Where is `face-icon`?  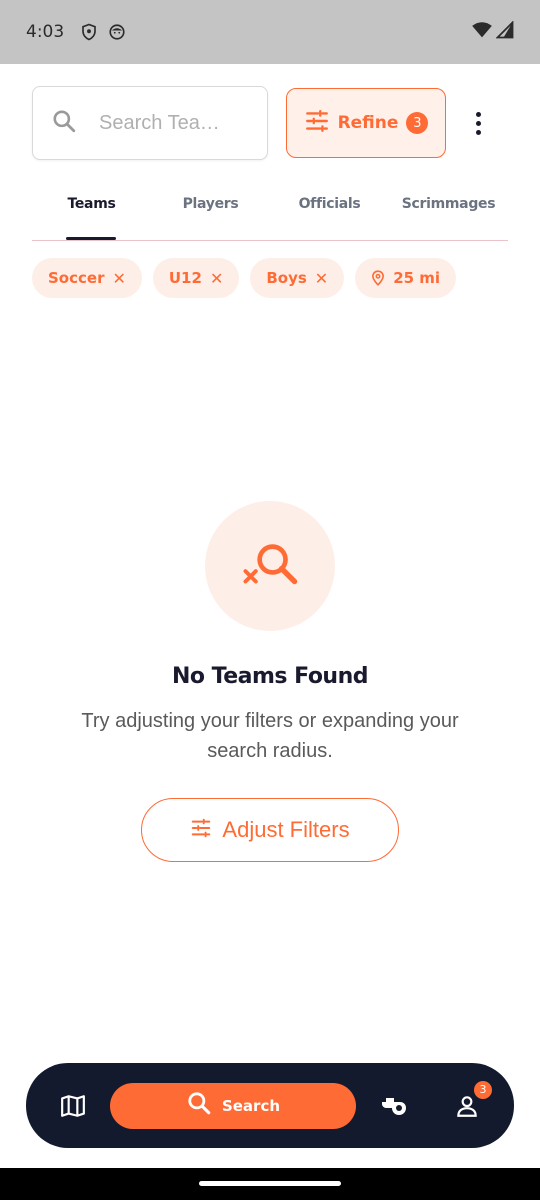
face-icon is located at coordinates (117, 32).